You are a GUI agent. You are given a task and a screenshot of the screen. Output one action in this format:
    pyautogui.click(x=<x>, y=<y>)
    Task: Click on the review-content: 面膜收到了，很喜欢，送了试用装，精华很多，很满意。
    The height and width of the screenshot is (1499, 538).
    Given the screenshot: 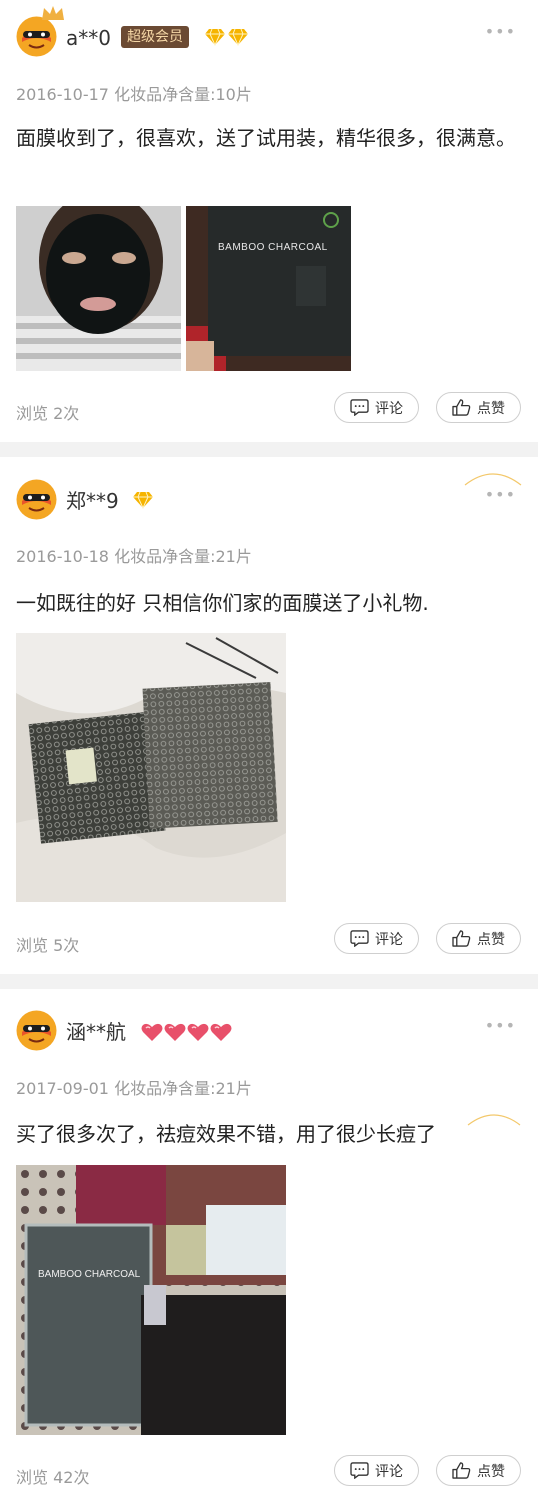 What is the action you would take?
    pyautogui.click(x=266, y=138)
    